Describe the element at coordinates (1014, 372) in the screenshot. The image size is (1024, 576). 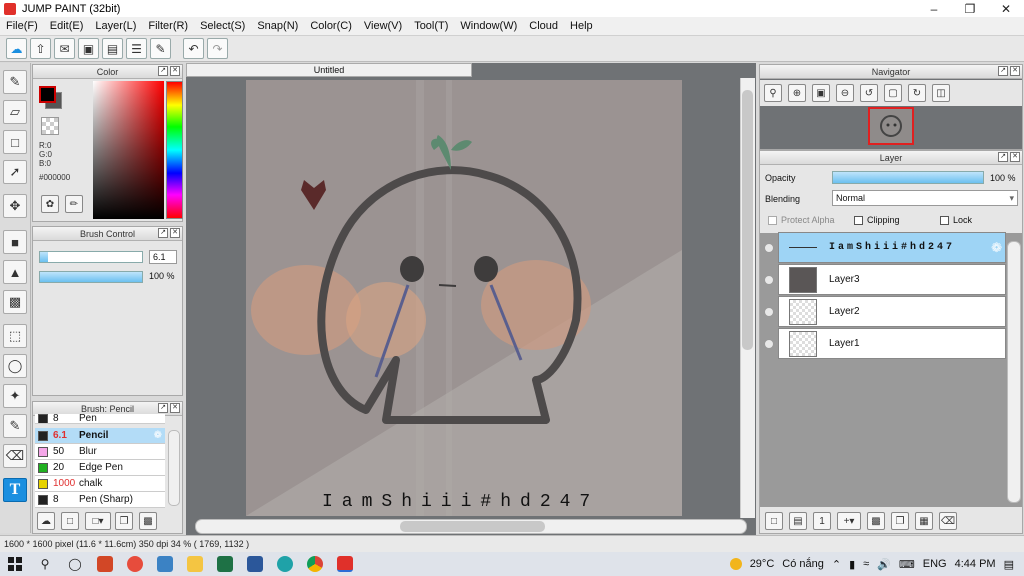
I see `layer-list-scrollbar` at that location.